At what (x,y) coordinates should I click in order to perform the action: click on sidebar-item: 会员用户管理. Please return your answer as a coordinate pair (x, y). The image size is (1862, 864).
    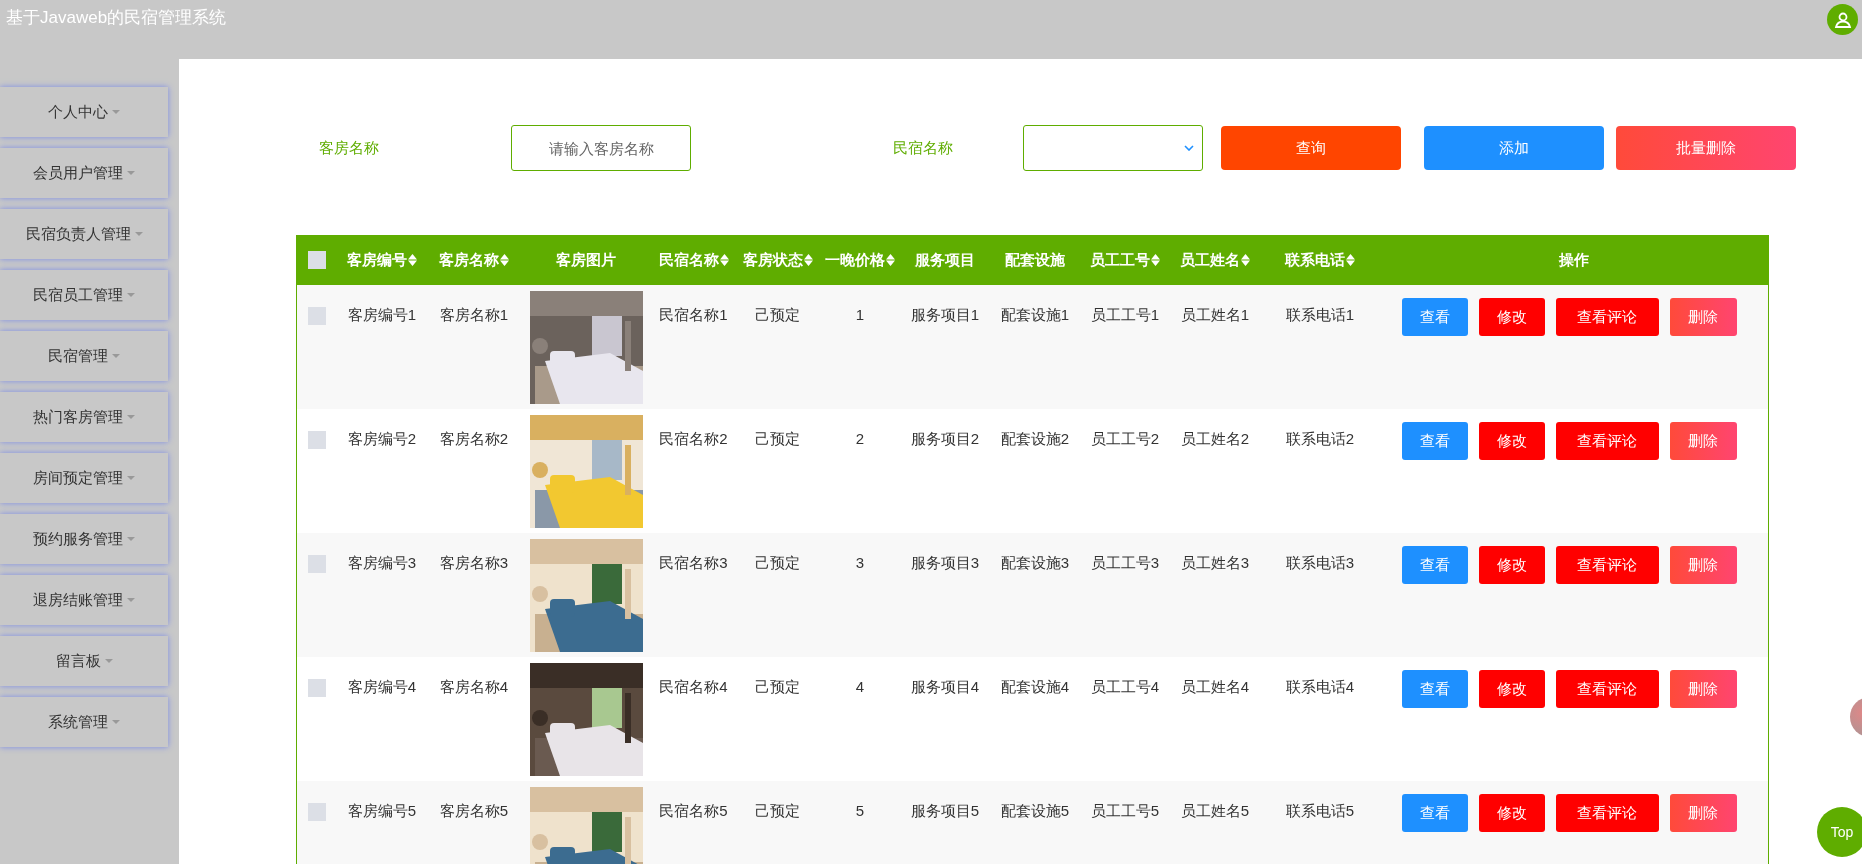
    Looking at the image, I should click on (84, 173).